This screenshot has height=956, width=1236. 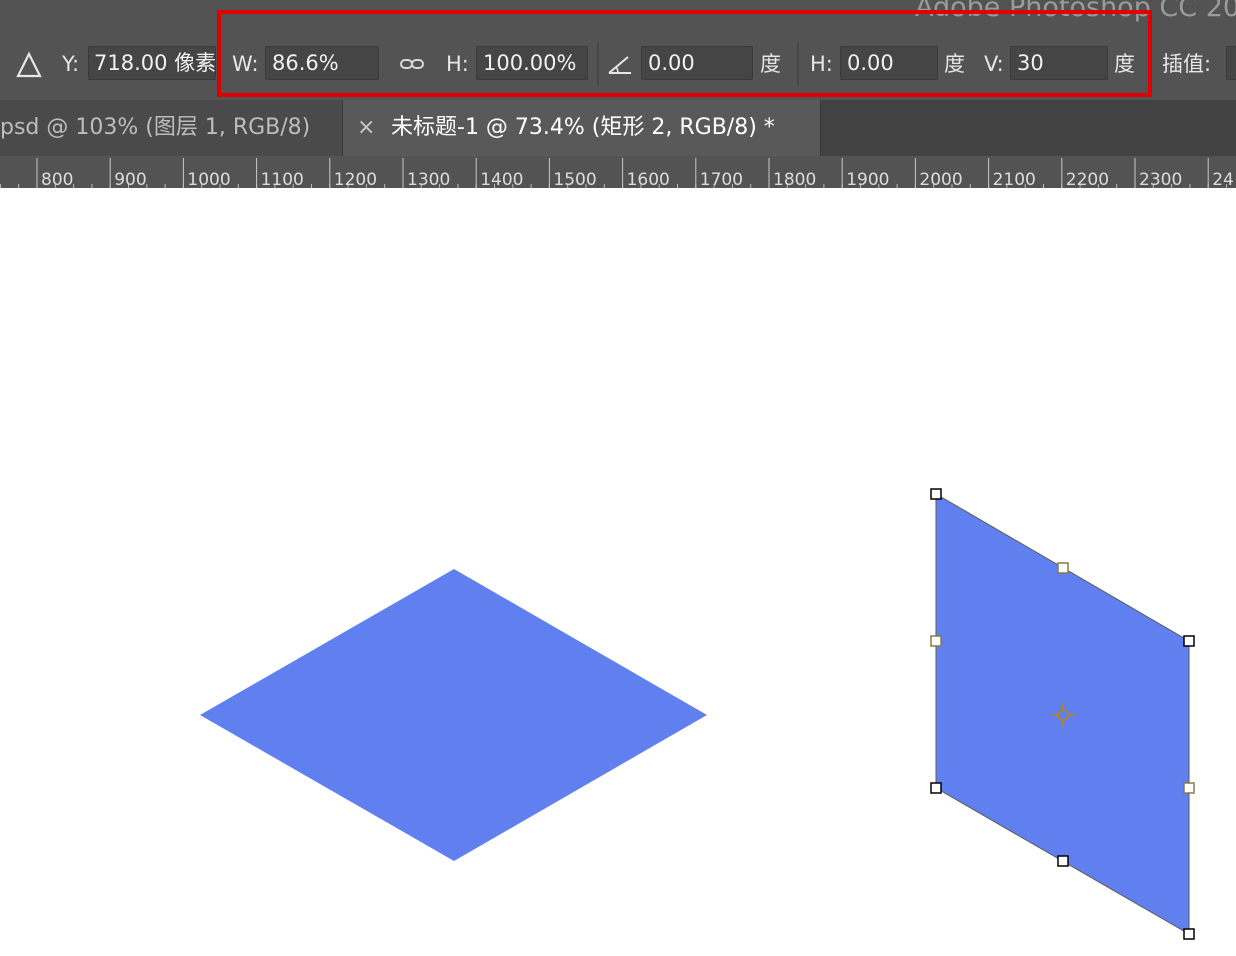 What do you see at coordinates (208, 179) in the screenshot?
I see `ruler-label: 1000` at bounding box center [208, 179].